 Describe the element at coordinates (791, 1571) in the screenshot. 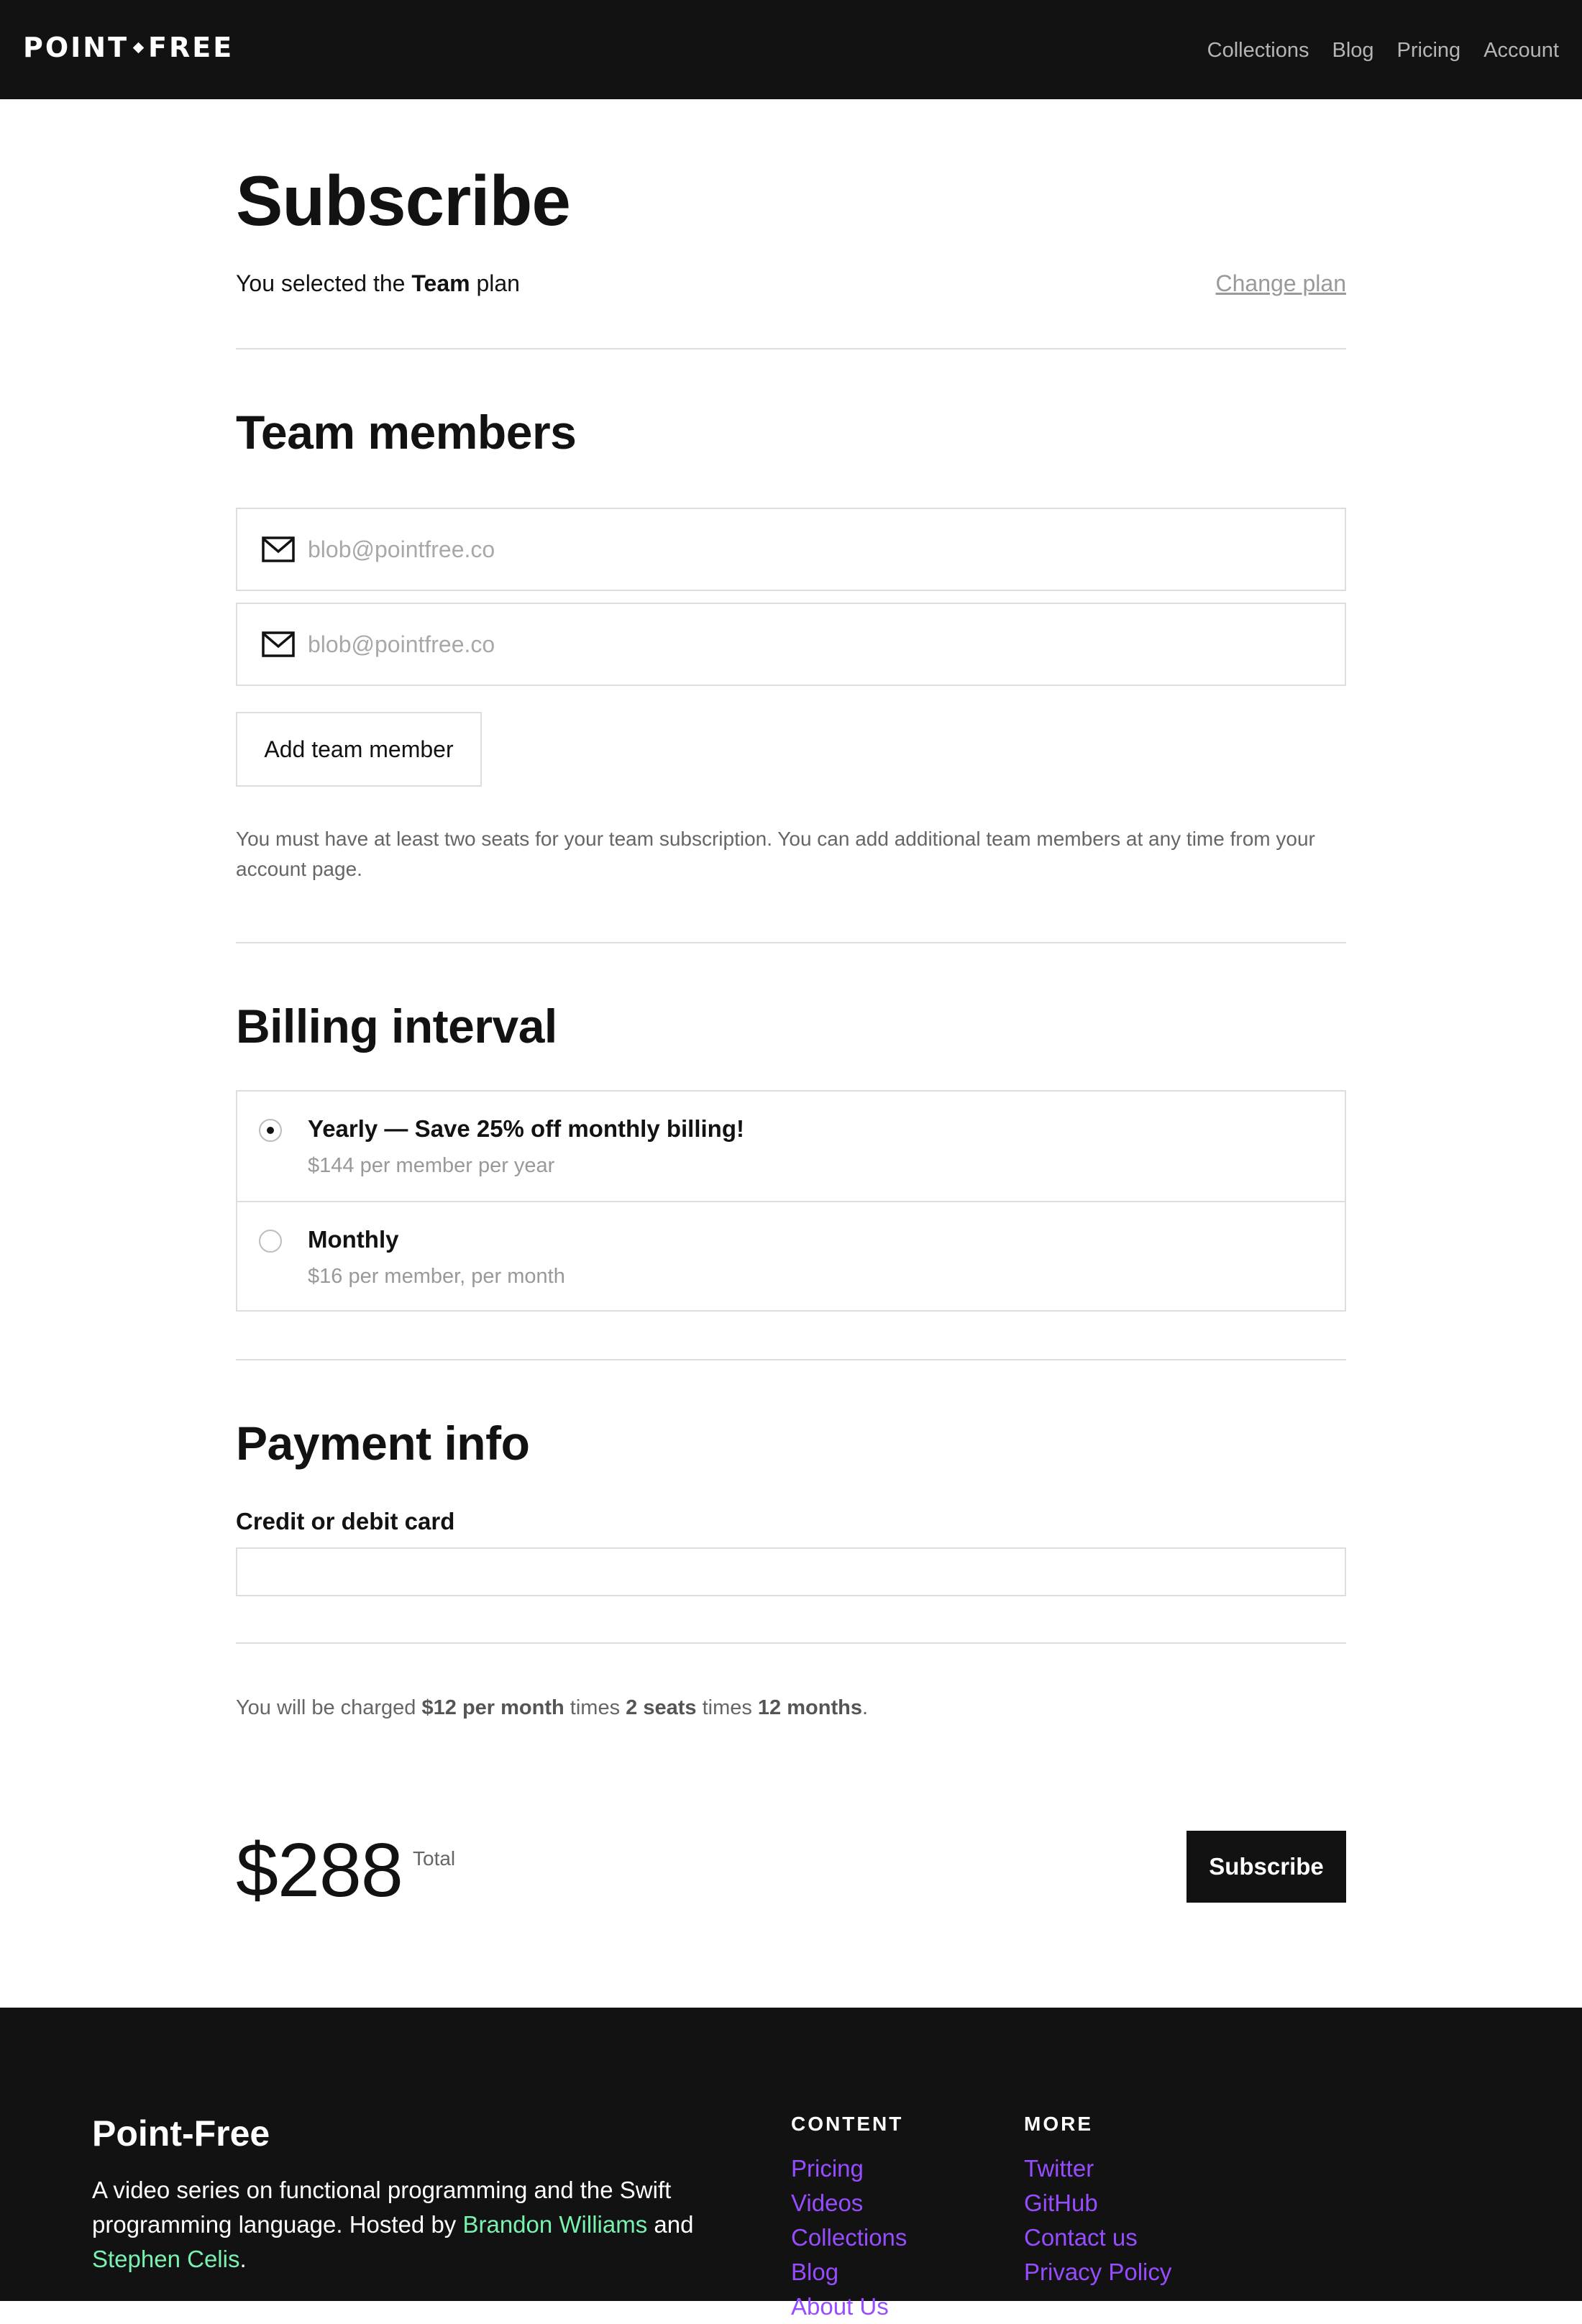

I see `card-input` at that location.